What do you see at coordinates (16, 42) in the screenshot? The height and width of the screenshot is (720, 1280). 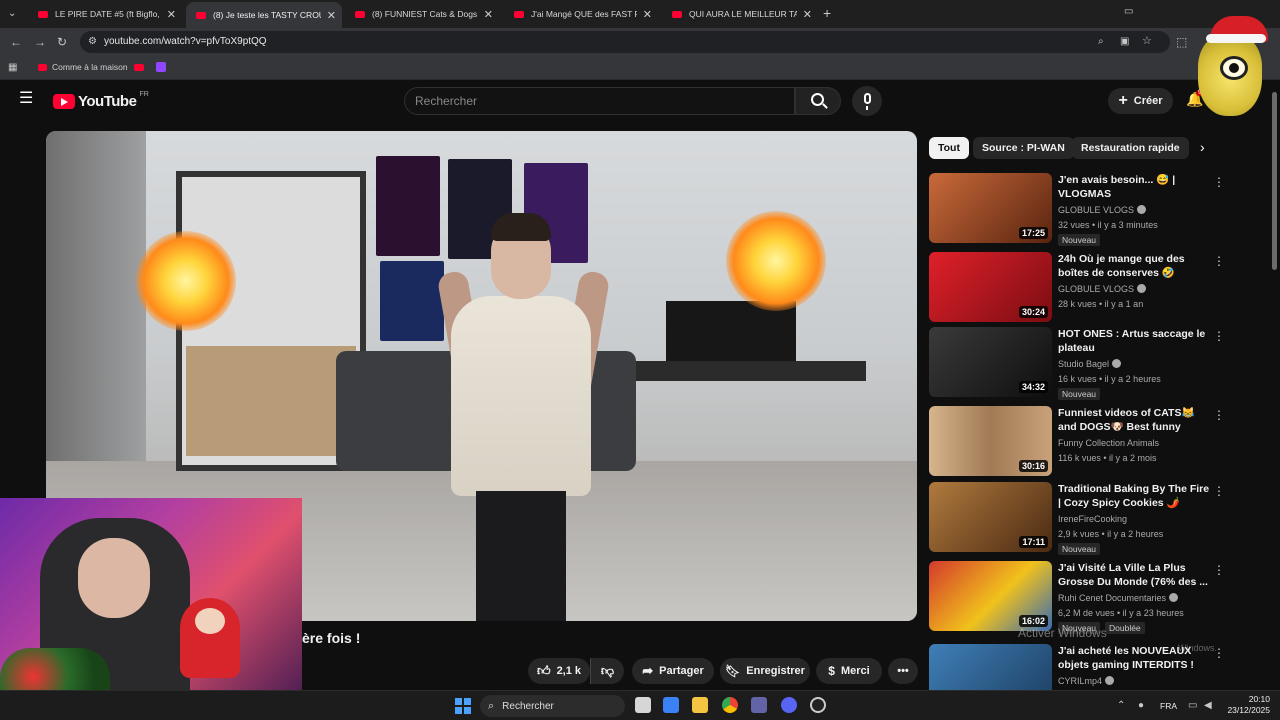 I see `back-icon: ←` at bounding box center [16, 42].